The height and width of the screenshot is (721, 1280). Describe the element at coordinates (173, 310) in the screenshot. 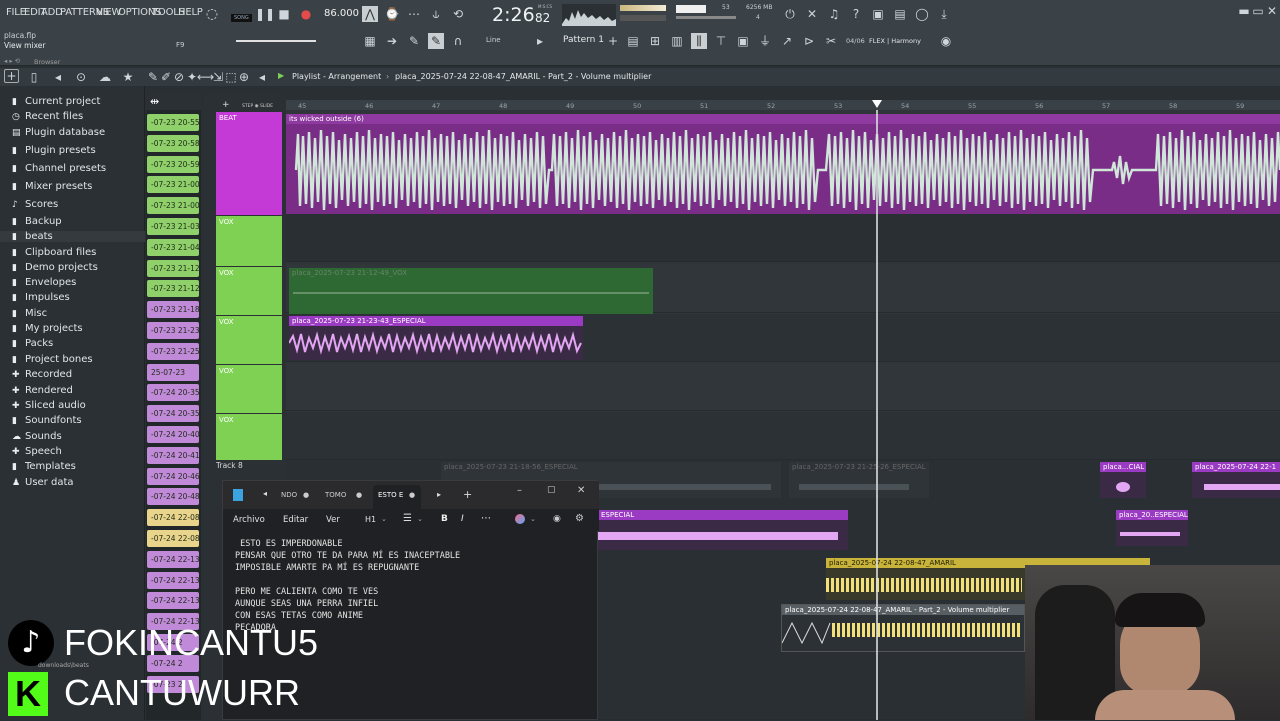

I see `clip-source-item: -07-23 21-18` at that location.